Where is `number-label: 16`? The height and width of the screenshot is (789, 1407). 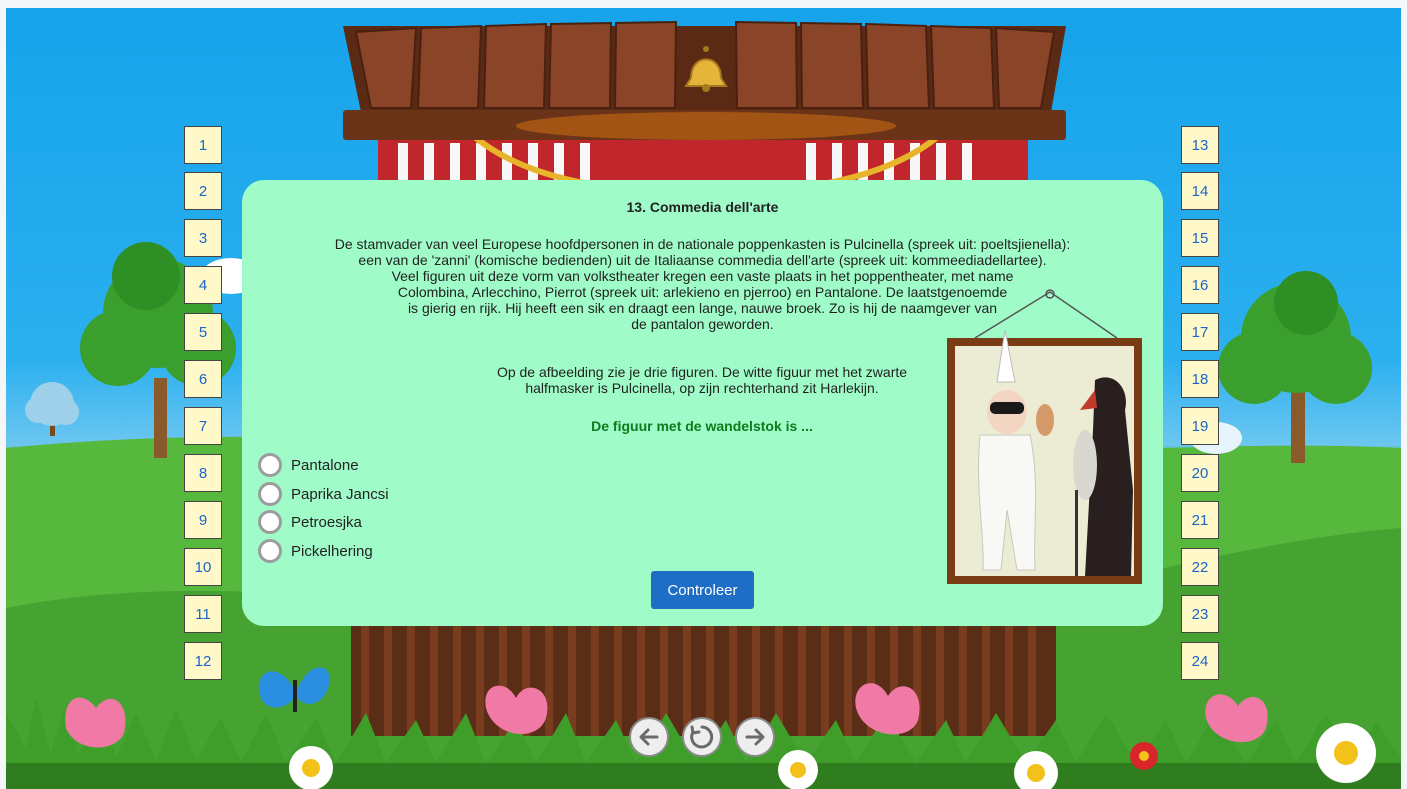
number-label: 16 is located at coordinates (1200, 285).